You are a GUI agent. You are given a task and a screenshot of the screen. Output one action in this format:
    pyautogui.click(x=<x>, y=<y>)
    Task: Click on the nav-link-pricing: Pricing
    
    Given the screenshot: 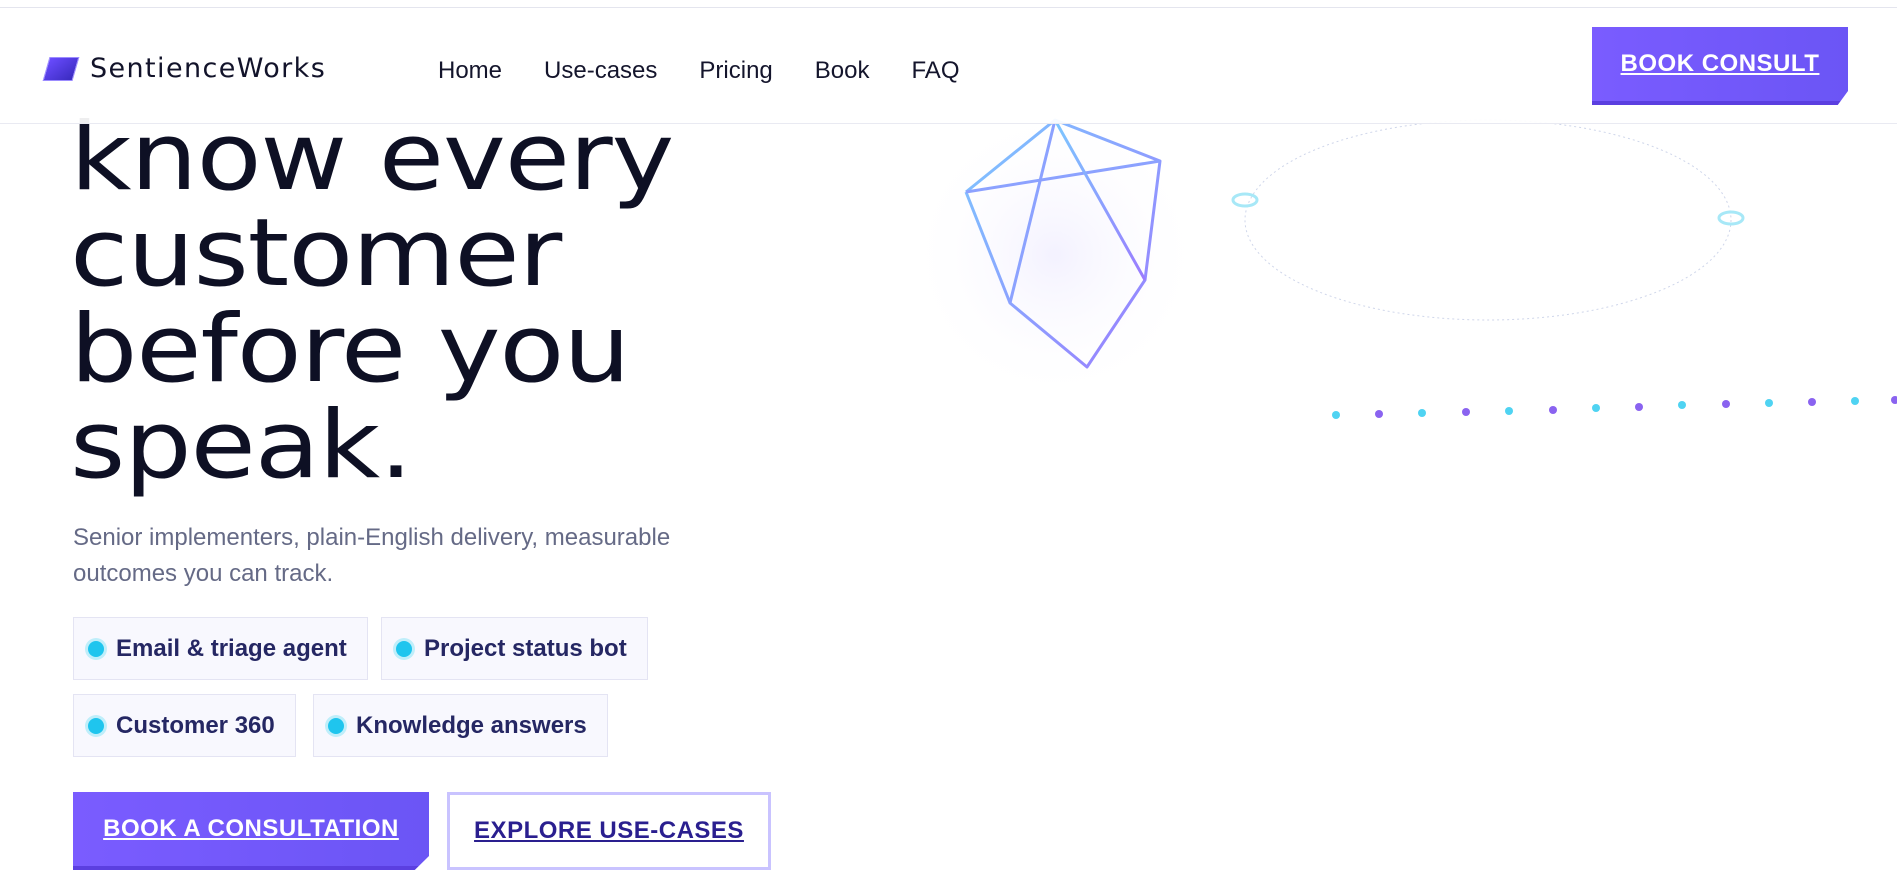 What is the action you would take?
    pyautogui.click(x=735, y=71)
    